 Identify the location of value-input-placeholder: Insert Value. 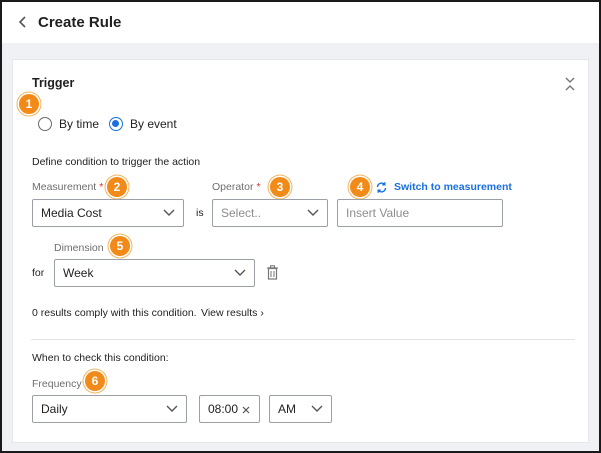
(378, 213).